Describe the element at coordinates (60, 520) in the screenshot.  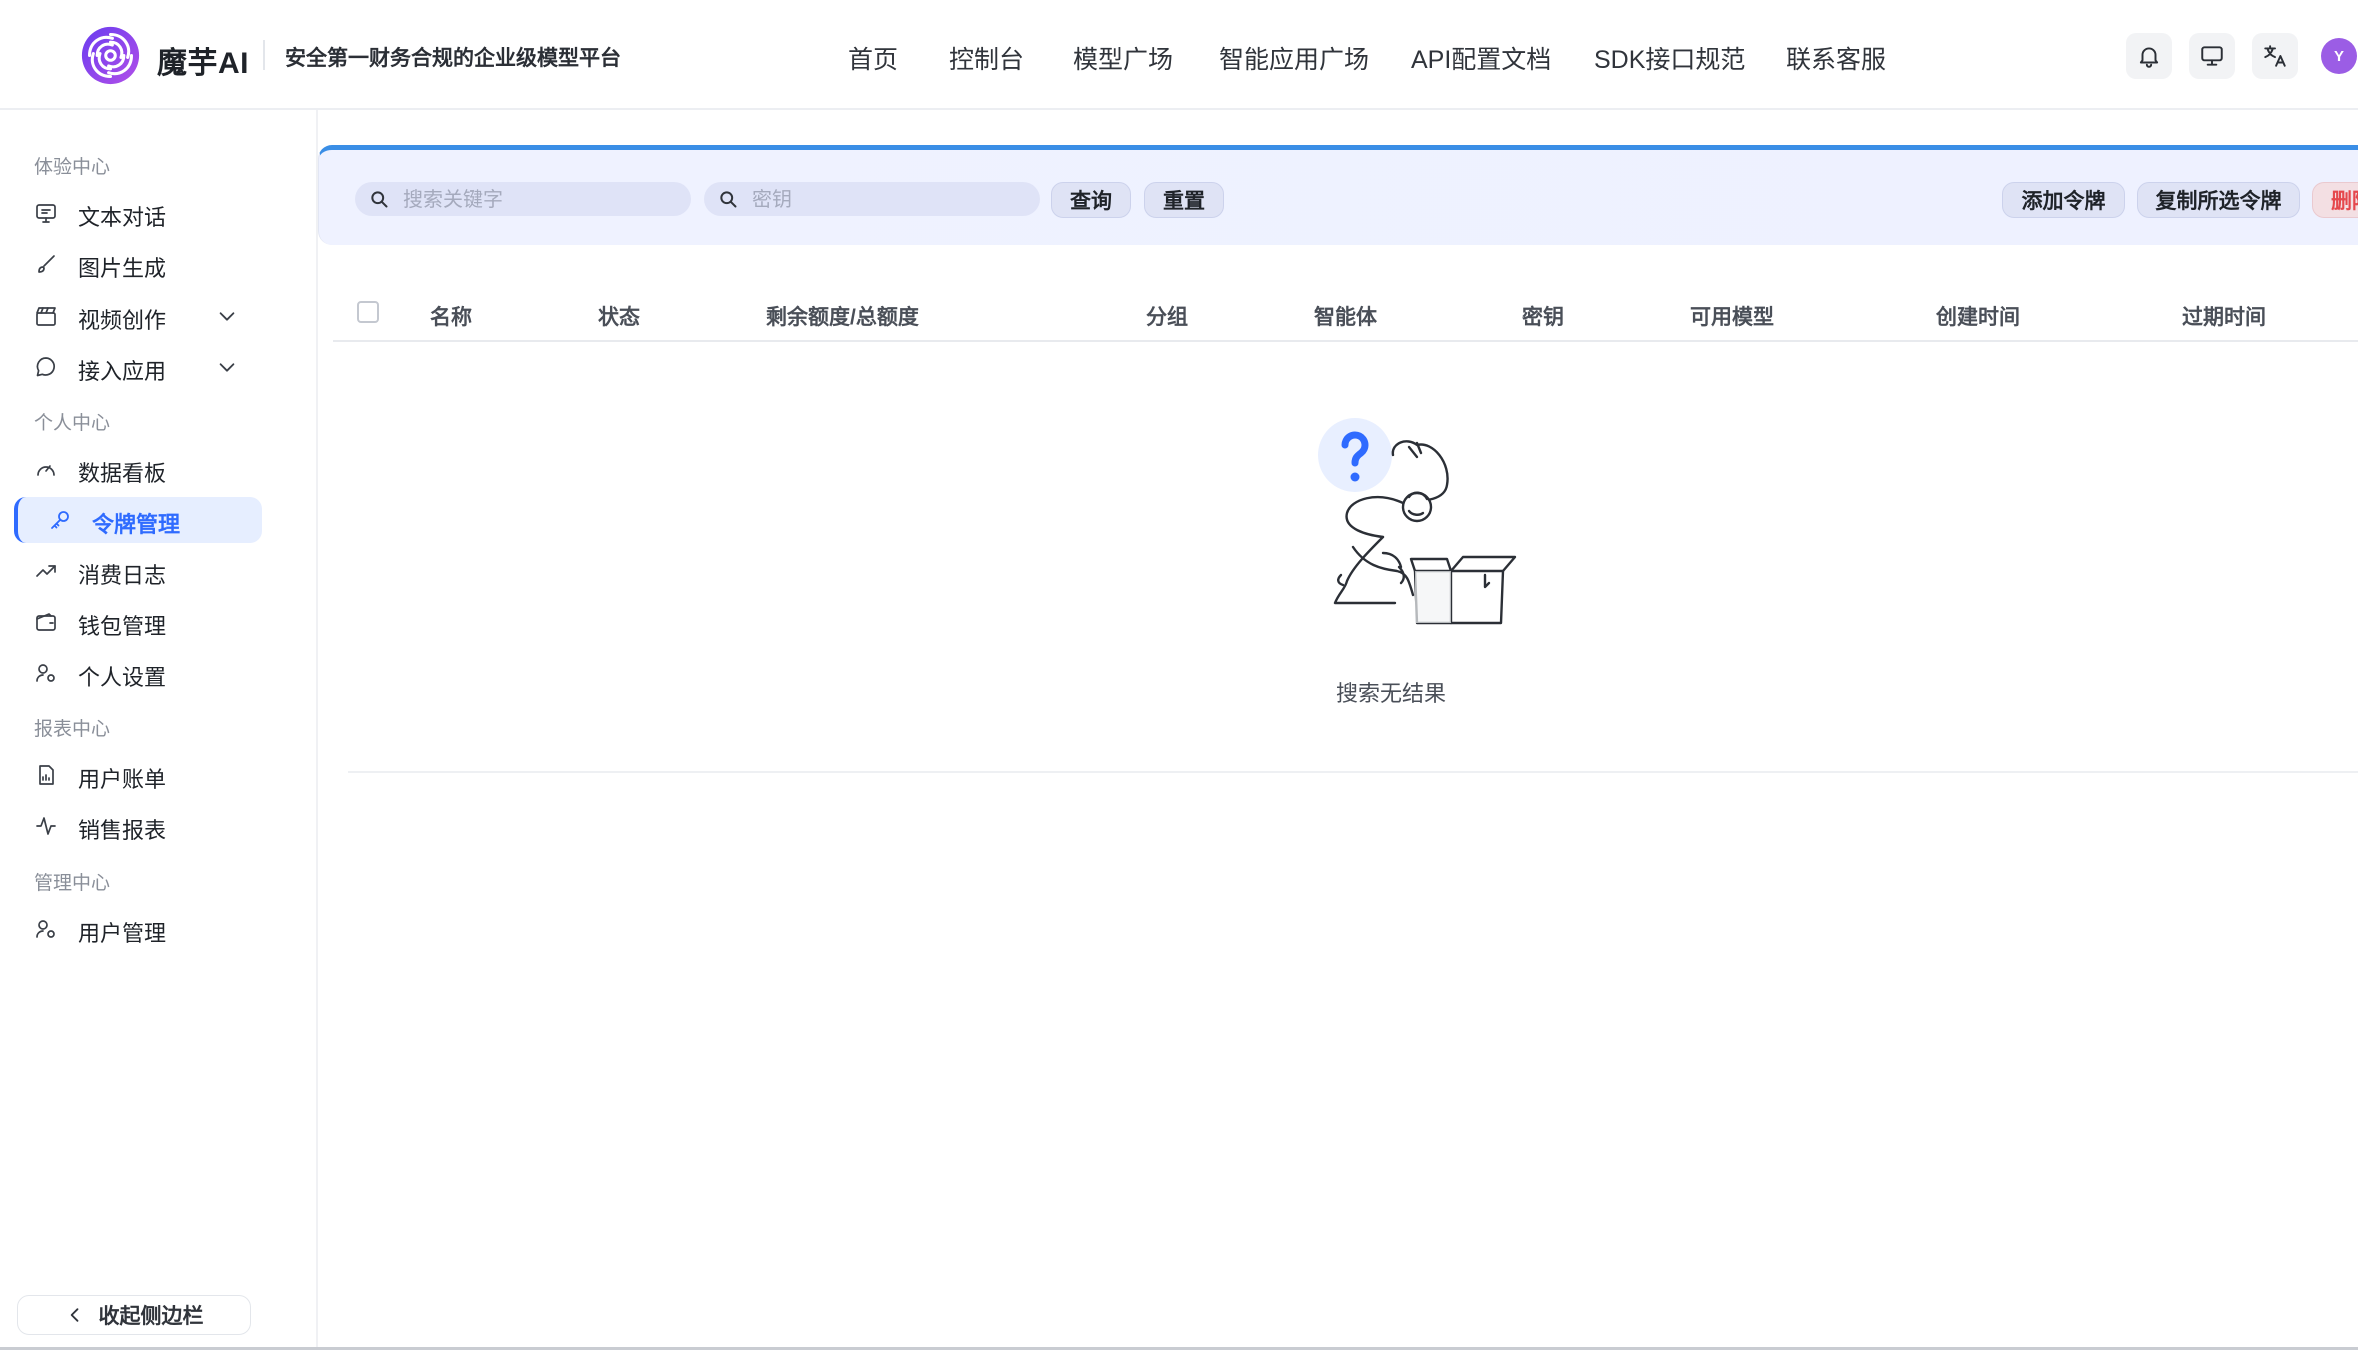
I see `key-icon` at that location.